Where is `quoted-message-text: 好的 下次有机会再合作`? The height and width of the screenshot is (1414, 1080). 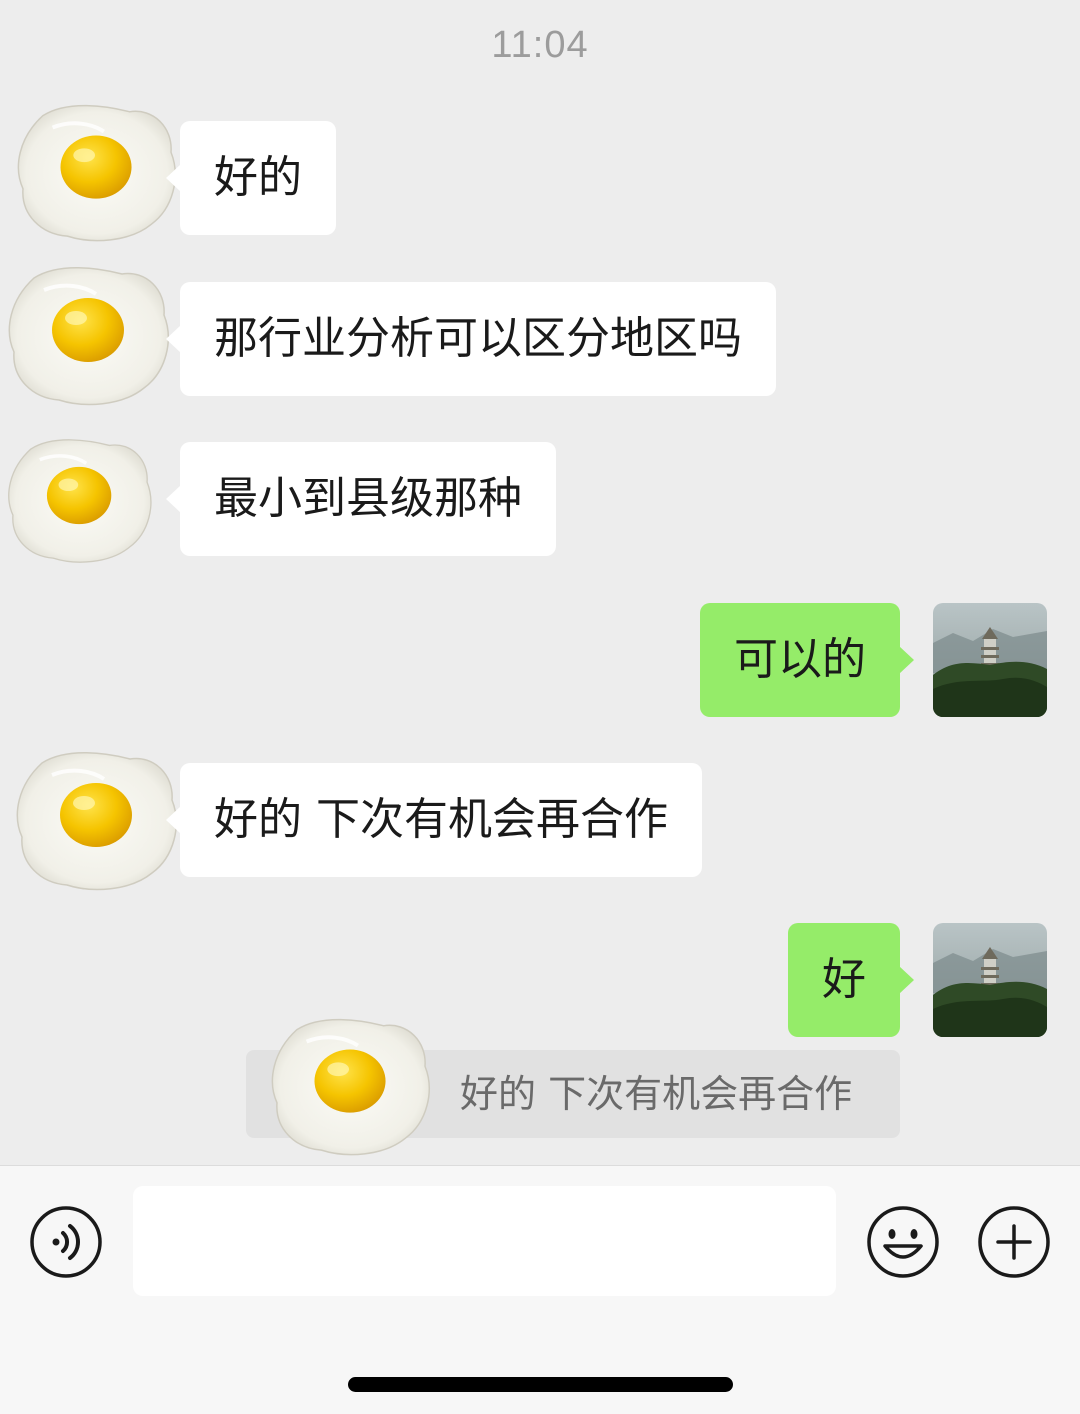 quoted-message-text: 好的 下次有机会再合作 is located at coordinates (656, 1094).